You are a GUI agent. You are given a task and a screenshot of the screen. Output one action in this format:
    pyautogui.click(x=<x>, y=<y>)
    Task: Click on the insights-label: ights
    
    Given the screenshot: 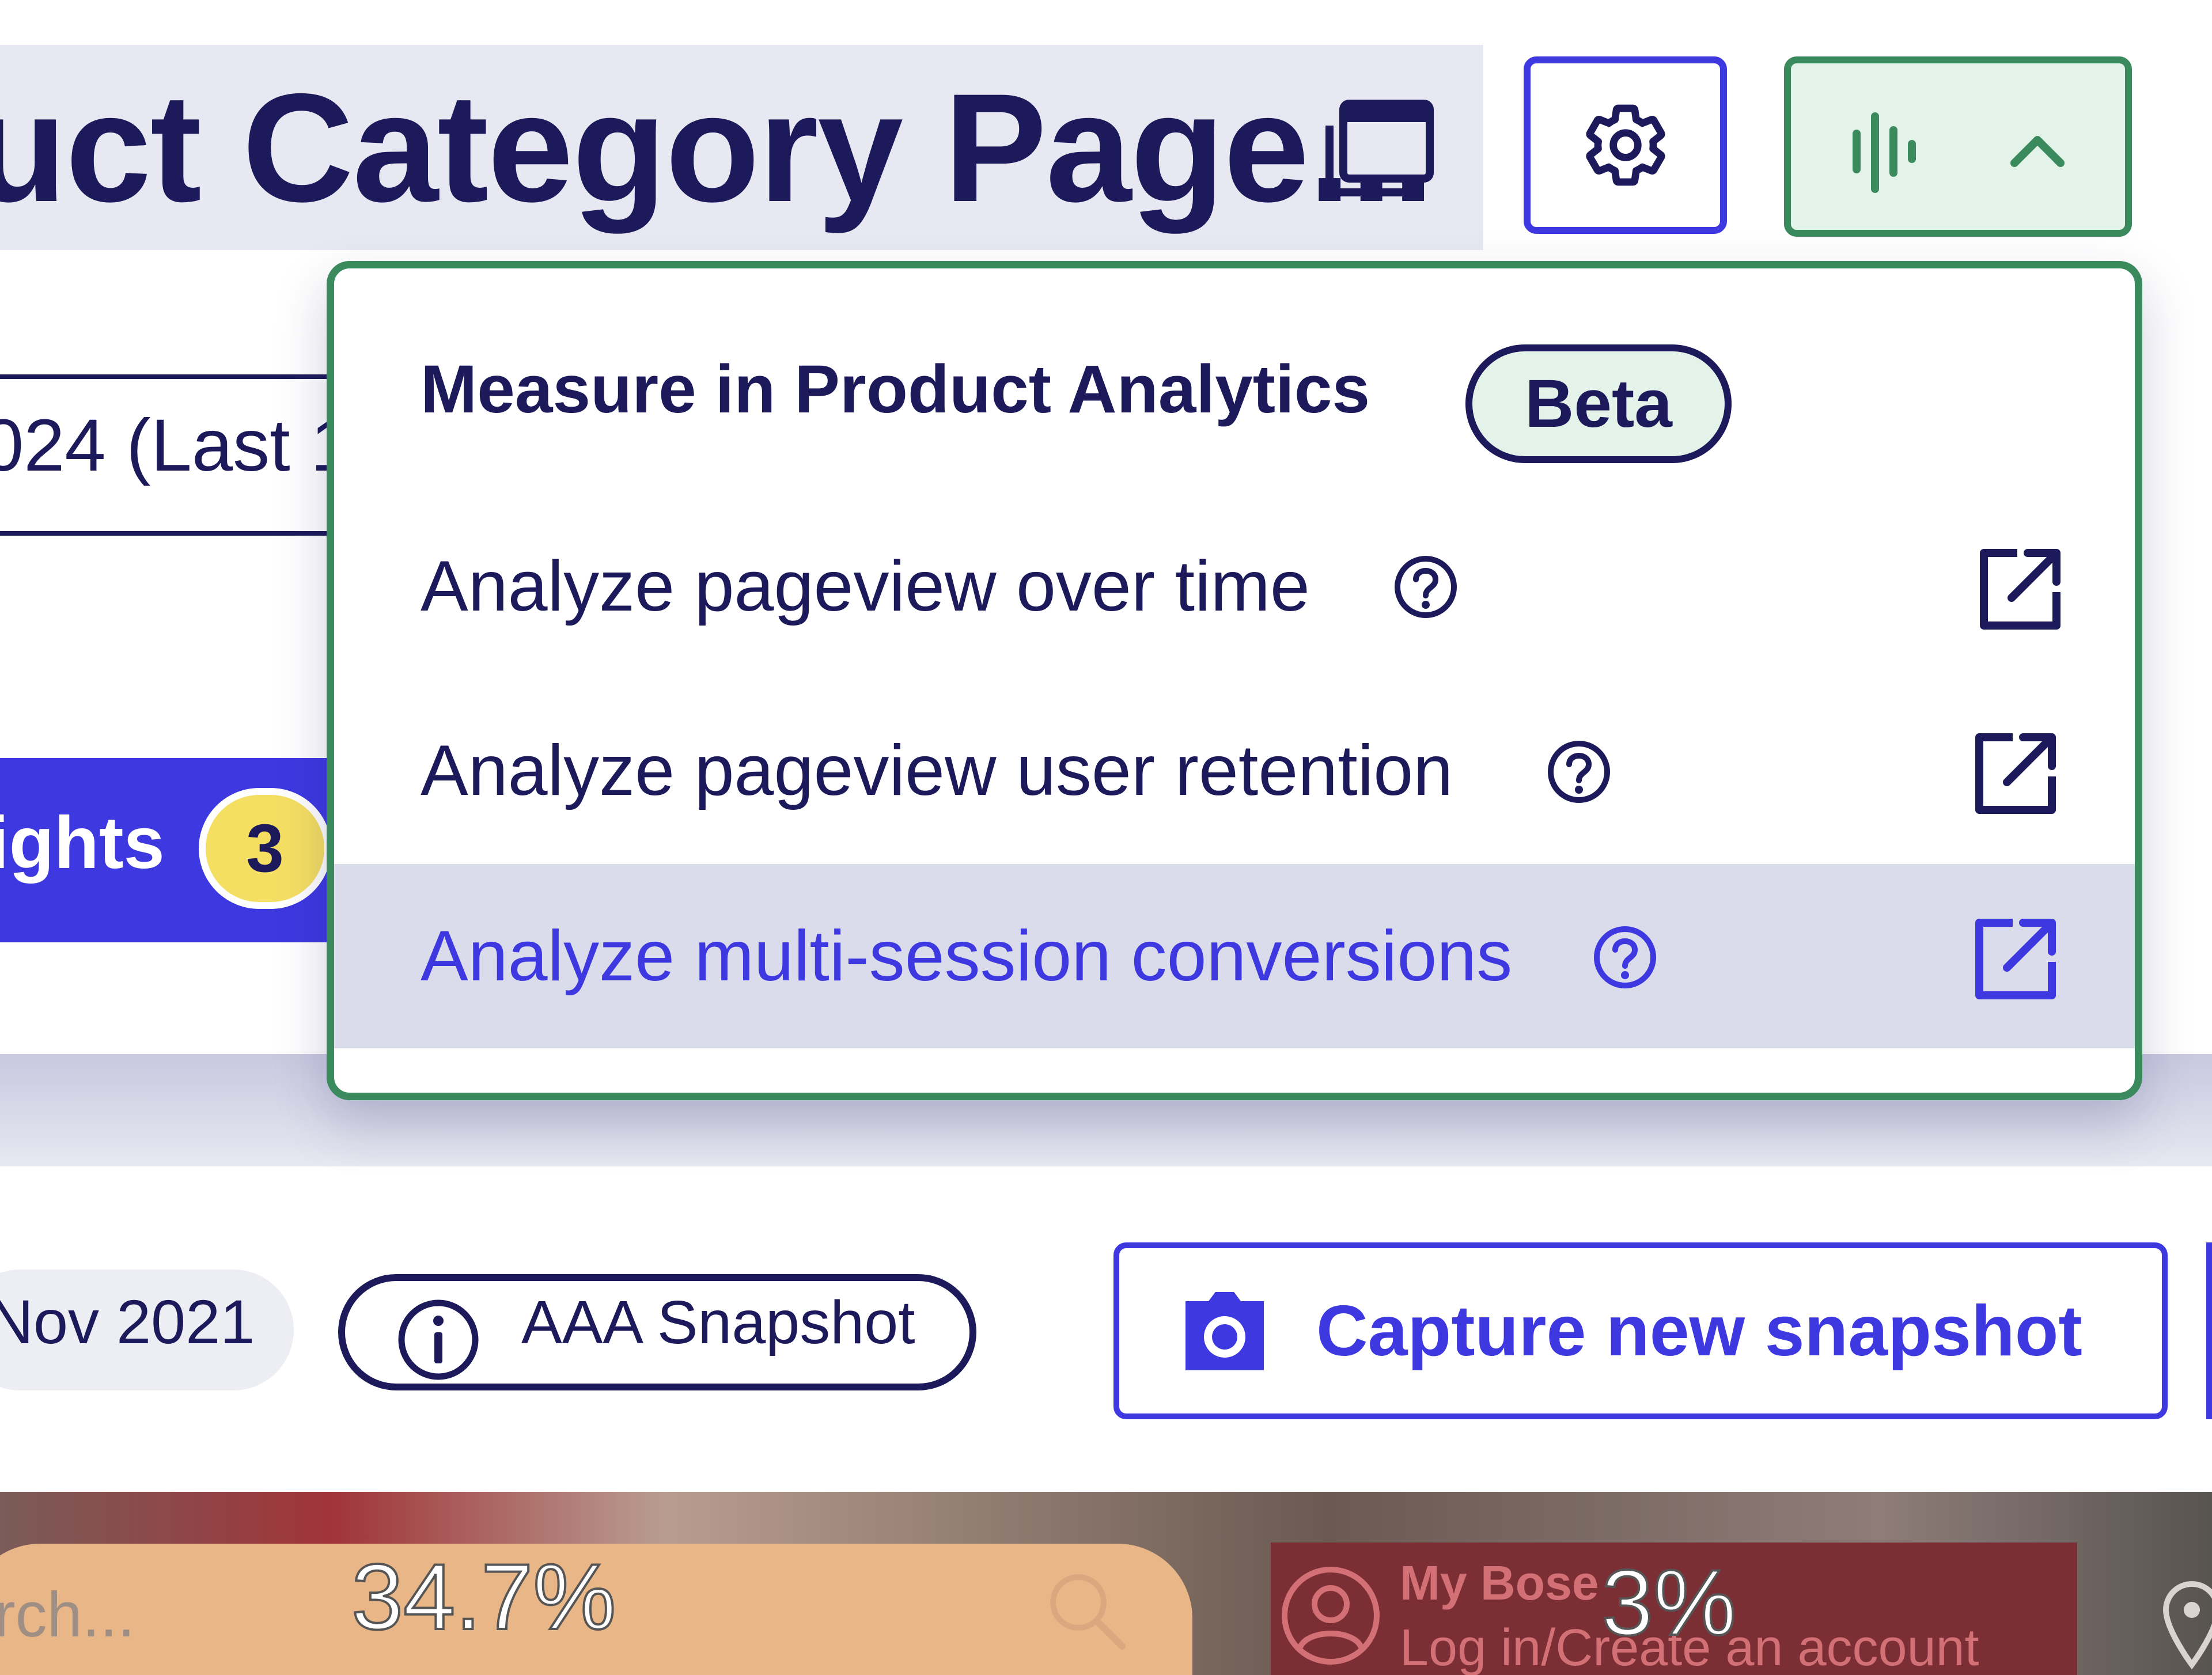 What is the action you would take?
    pyautogui.click(x=82, y=843)
    